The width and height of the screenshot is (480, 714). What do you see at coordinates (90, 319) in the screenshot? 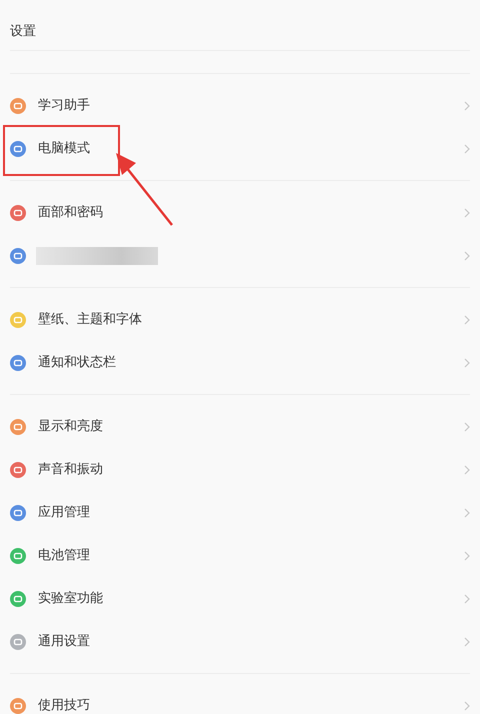
I see `item-label: 壁纸、主题和字体` at bounding box center [90, 319].